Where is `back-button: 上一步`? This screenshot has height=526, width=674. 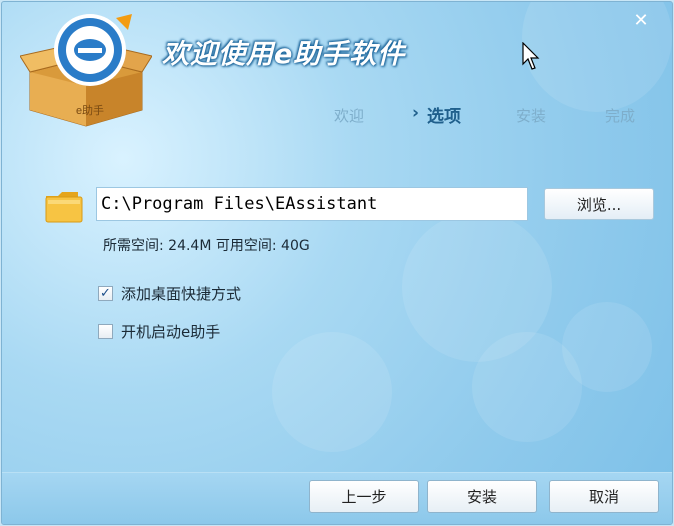
back-button: 上一步 is located at coordinates (364, 496).